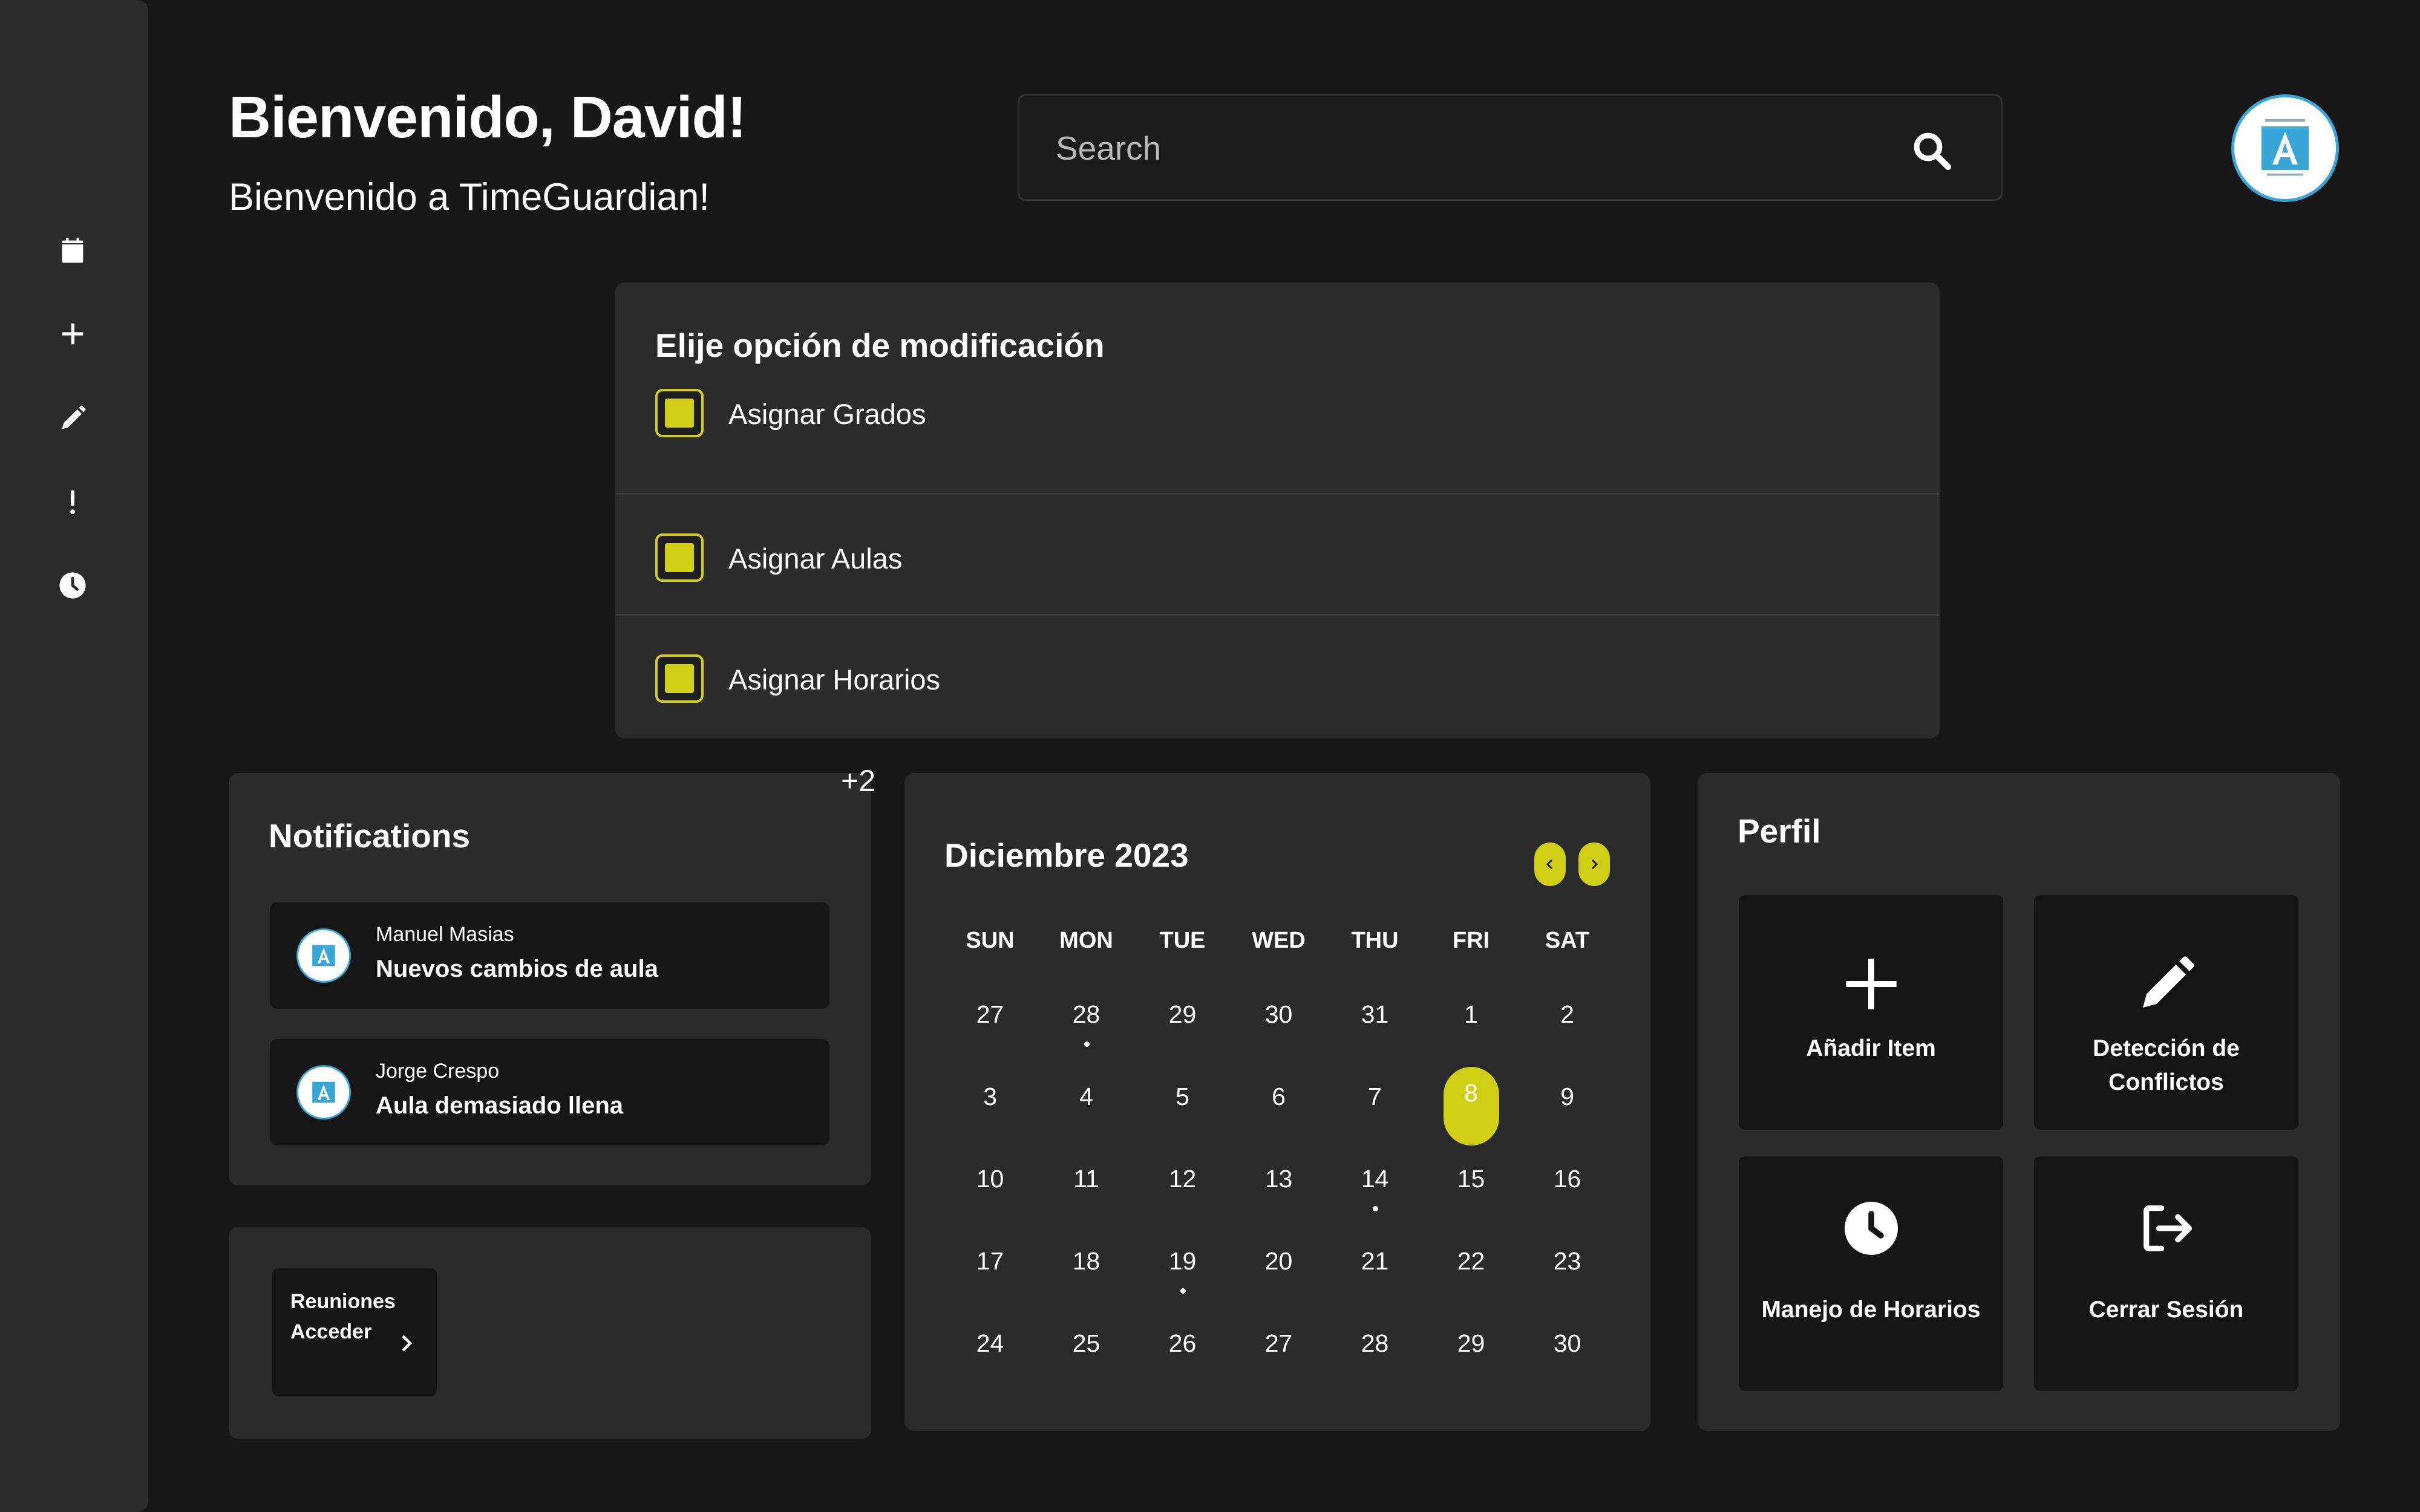 The image size is (2420, 1512). Describe the element at coordinates (827, 414) in the screenshot. I see `option-label: Asignar Grados` at that location.